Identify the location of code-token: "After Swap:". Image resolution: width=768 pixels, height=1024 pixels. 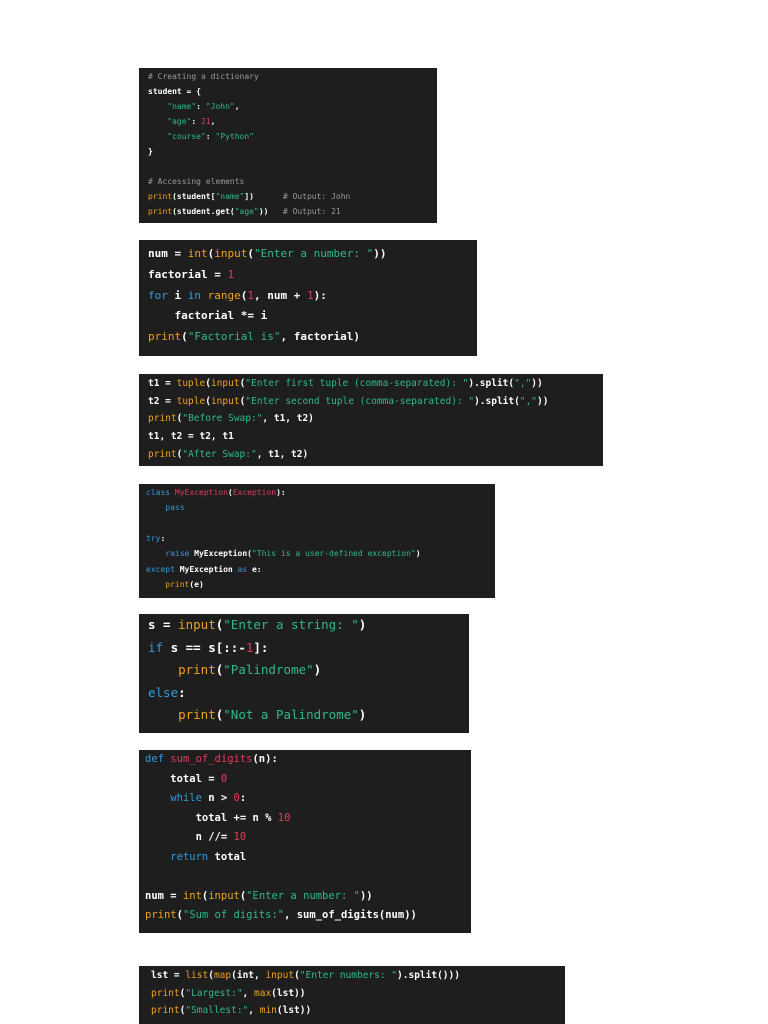
(219, 454).